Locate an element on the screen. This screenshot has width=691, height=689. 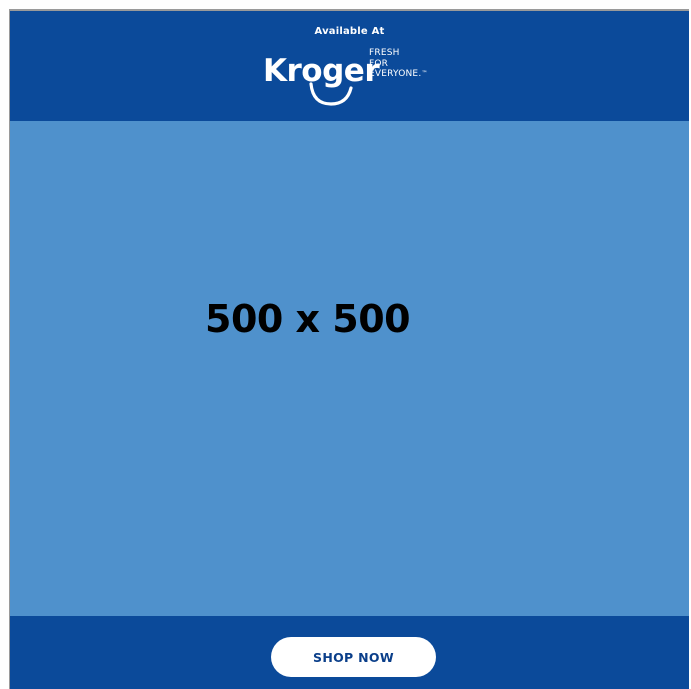
footer-banner: SHOP NOW is located at coordinates (349, 652).